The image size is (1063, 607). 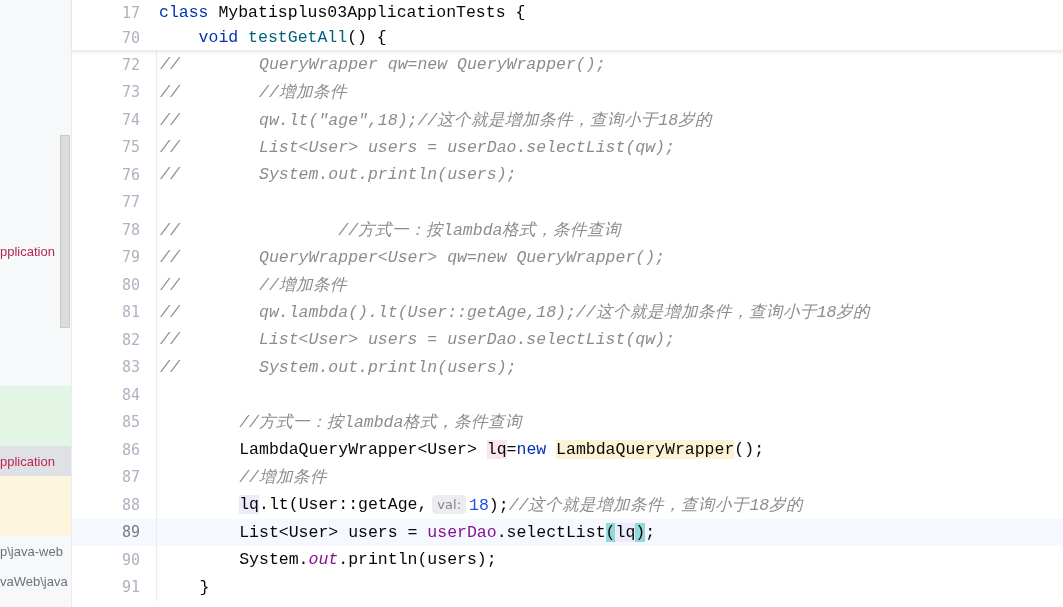 What do you see at coordinates (130, 394) in the screenshot?
I see `line-number: 84` at bounding box center [130, 394].